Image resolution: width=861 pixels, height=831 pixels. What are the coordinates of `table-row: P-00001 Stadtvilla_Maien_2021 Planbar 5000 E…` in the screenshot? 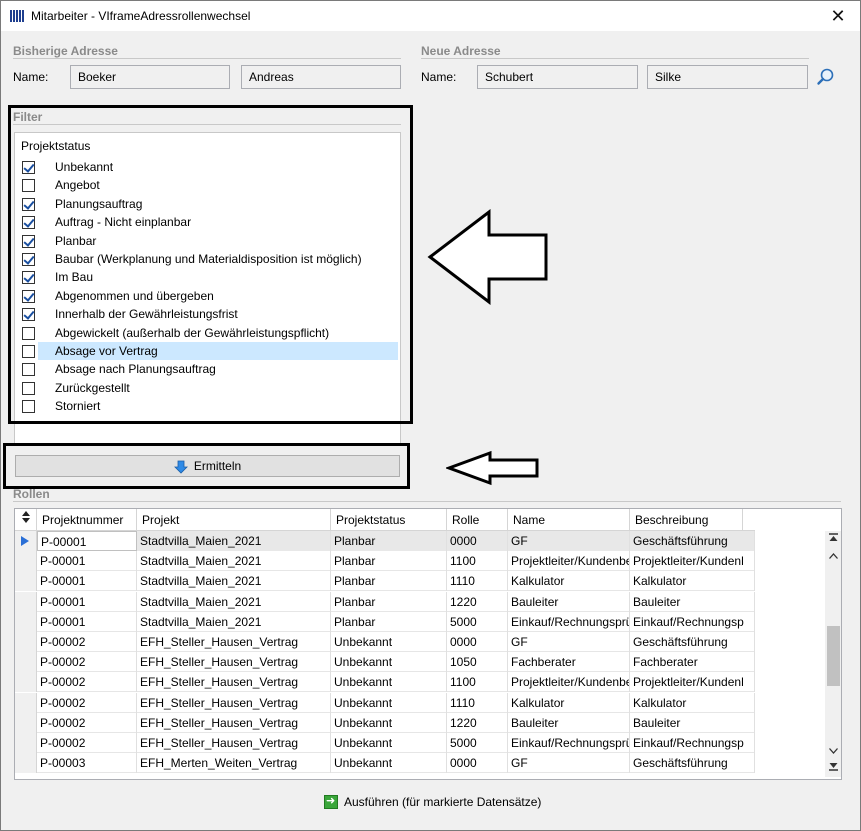 It's located at (385, 621).